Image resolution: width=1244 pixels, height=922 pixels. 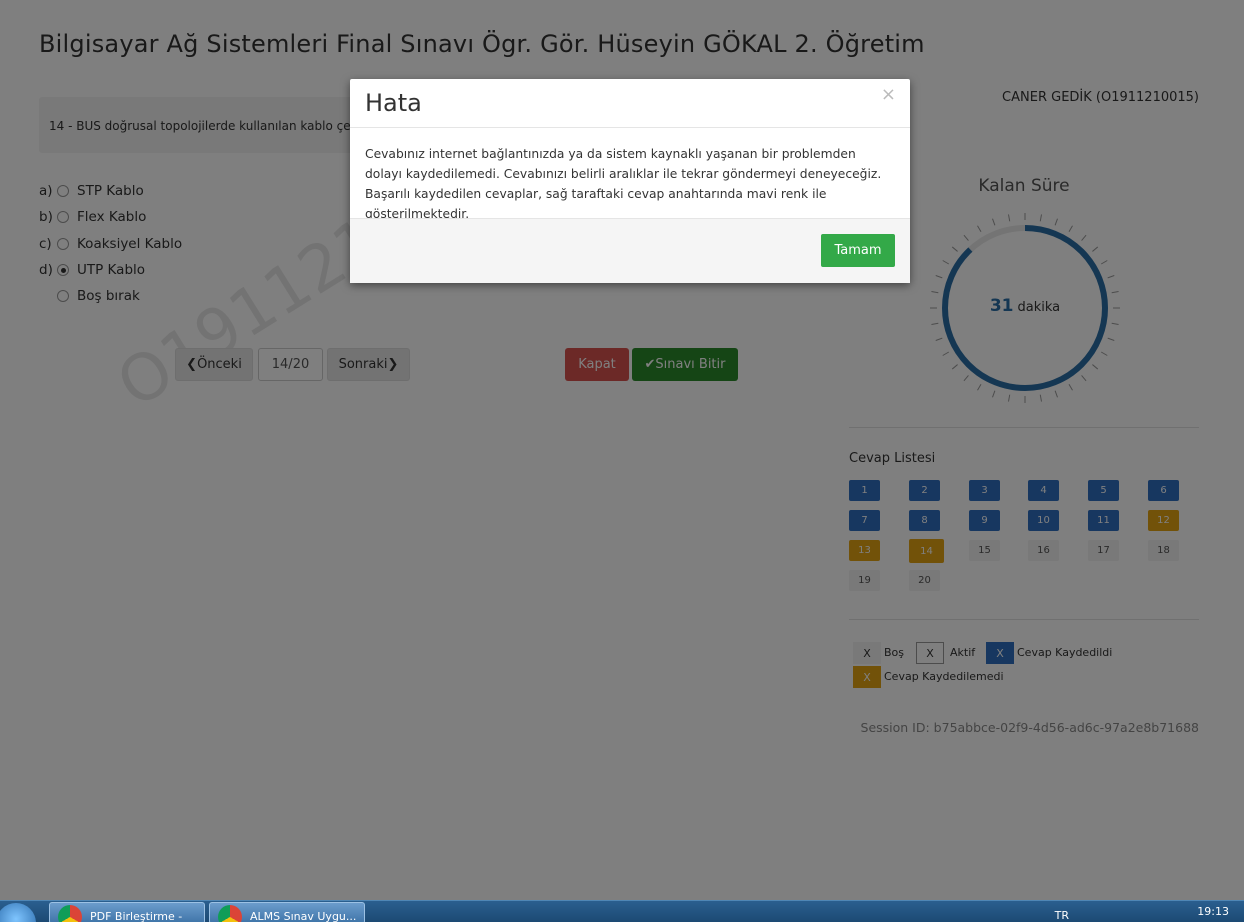 I want to click on dialog-header: Hata ×, so click(x=630, y=103).